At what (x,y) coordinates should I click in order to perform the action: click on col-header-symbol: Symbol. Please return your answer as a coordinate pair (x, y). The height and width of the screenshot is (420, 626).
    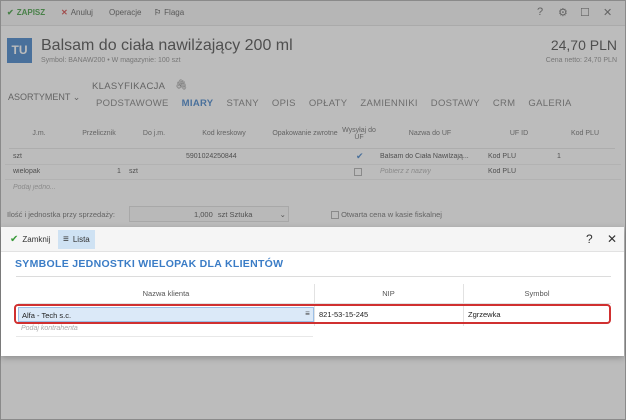
    Looking at the image, I should click on (537, 294).